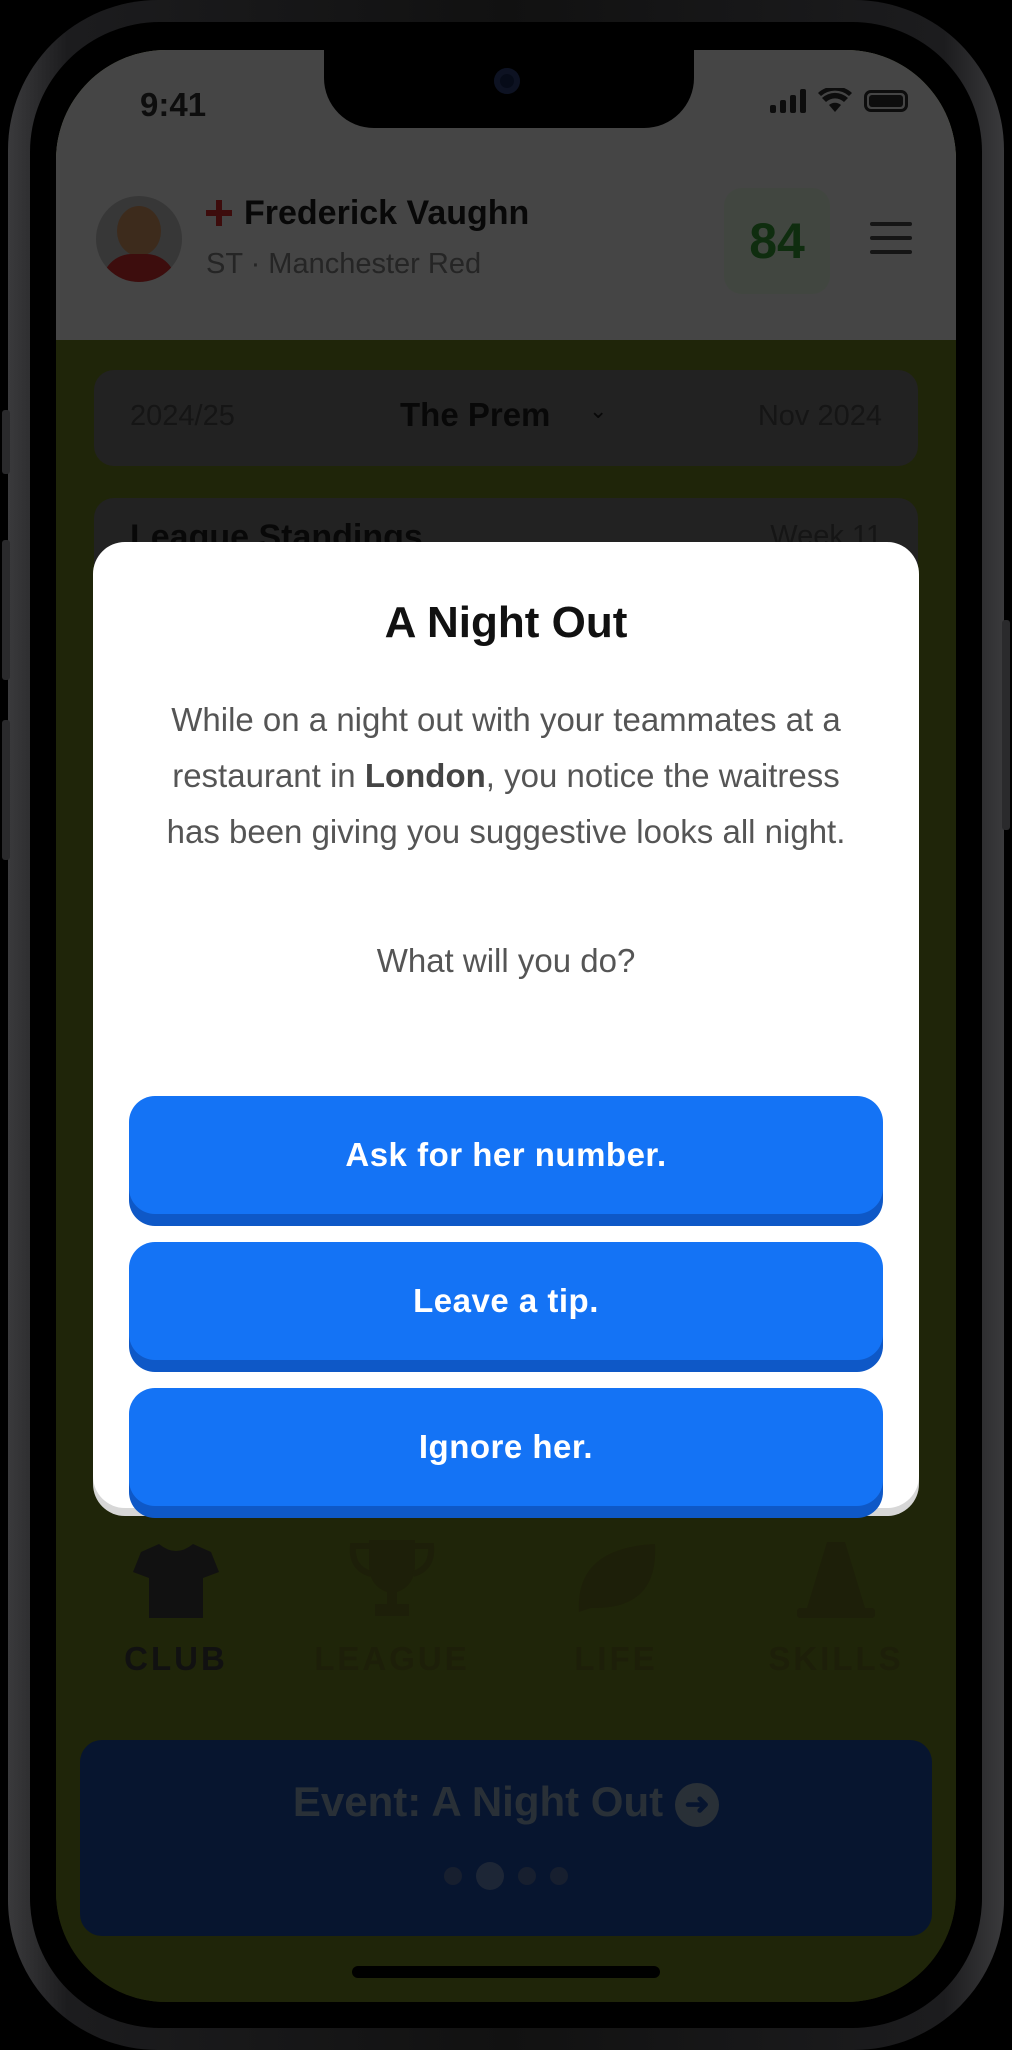 The height and width of the screenshot is (2050, 1012). Describe the element at coordinates (788, 101) in the screenshot. I see `cellular-signal-icon` at that location.